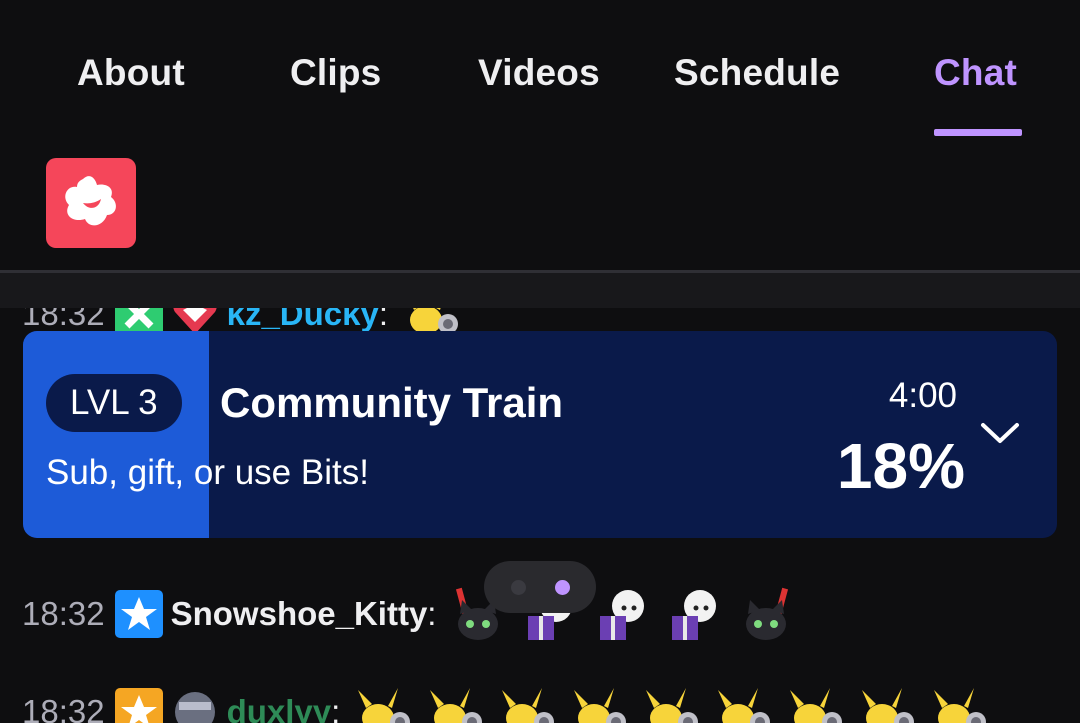 The width and height of the screenshot is (1080, 723). What do you see at coordinates (131, 73) in the screenshot?
I see `tab-about: About` at bounding box center [131, 73].